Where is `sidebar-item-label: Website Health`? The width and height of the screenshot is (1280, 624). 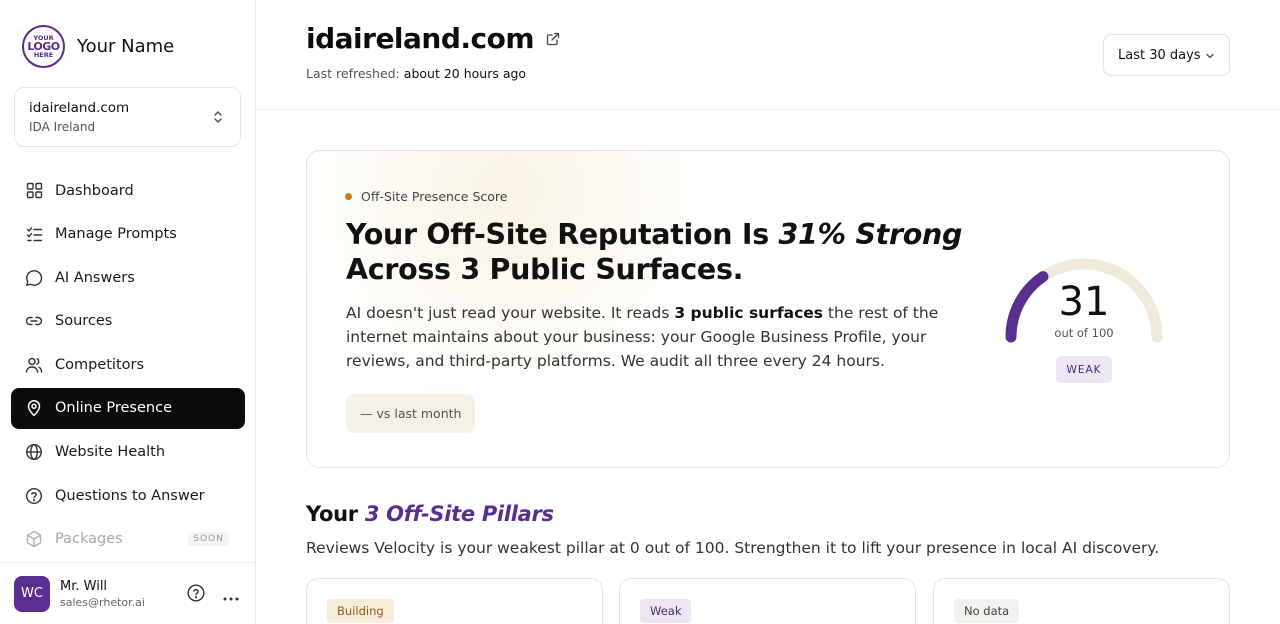
sidebar-item-label: Website Health is located at coordinates (110, 452).